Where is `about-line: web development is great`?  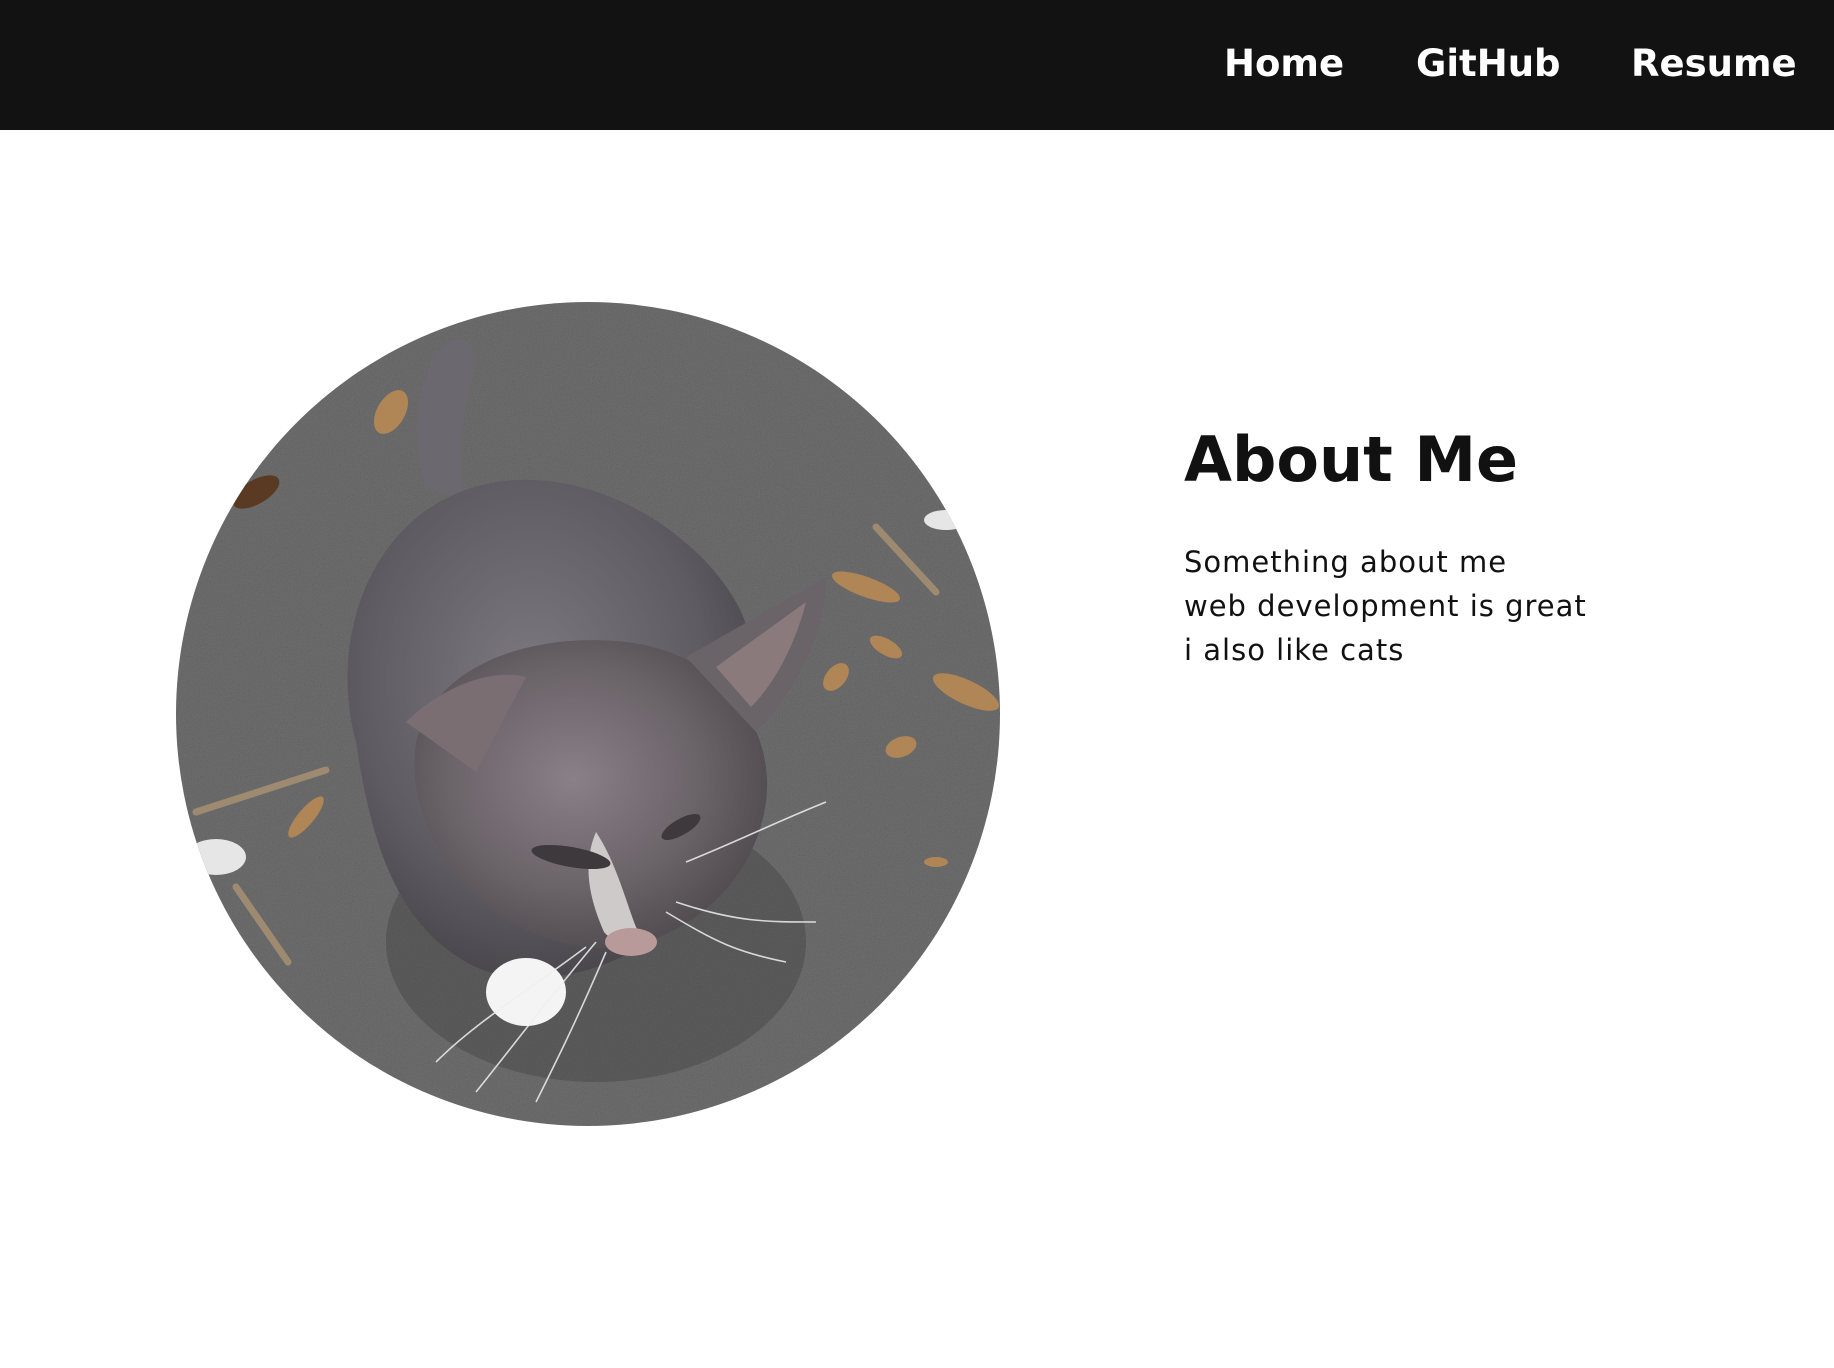 about-line: web development is great is located at coordinates (1385, 606).